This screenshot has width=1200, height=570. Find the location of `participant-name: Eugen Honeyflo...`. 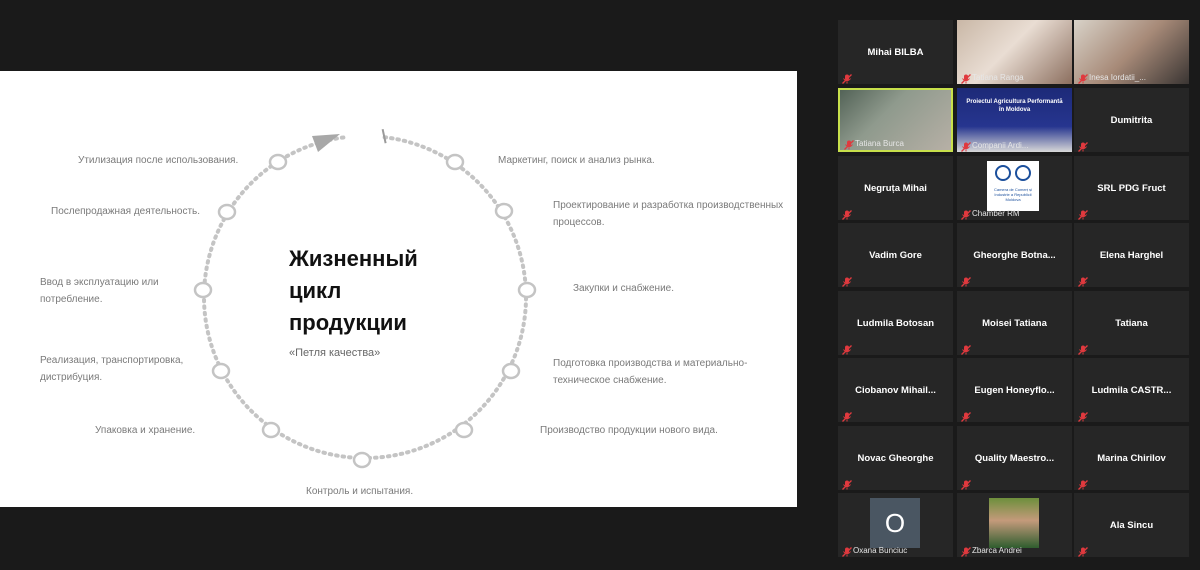

participant-name: Eugen Honeyflo... is located at coordinates (1014, 390).